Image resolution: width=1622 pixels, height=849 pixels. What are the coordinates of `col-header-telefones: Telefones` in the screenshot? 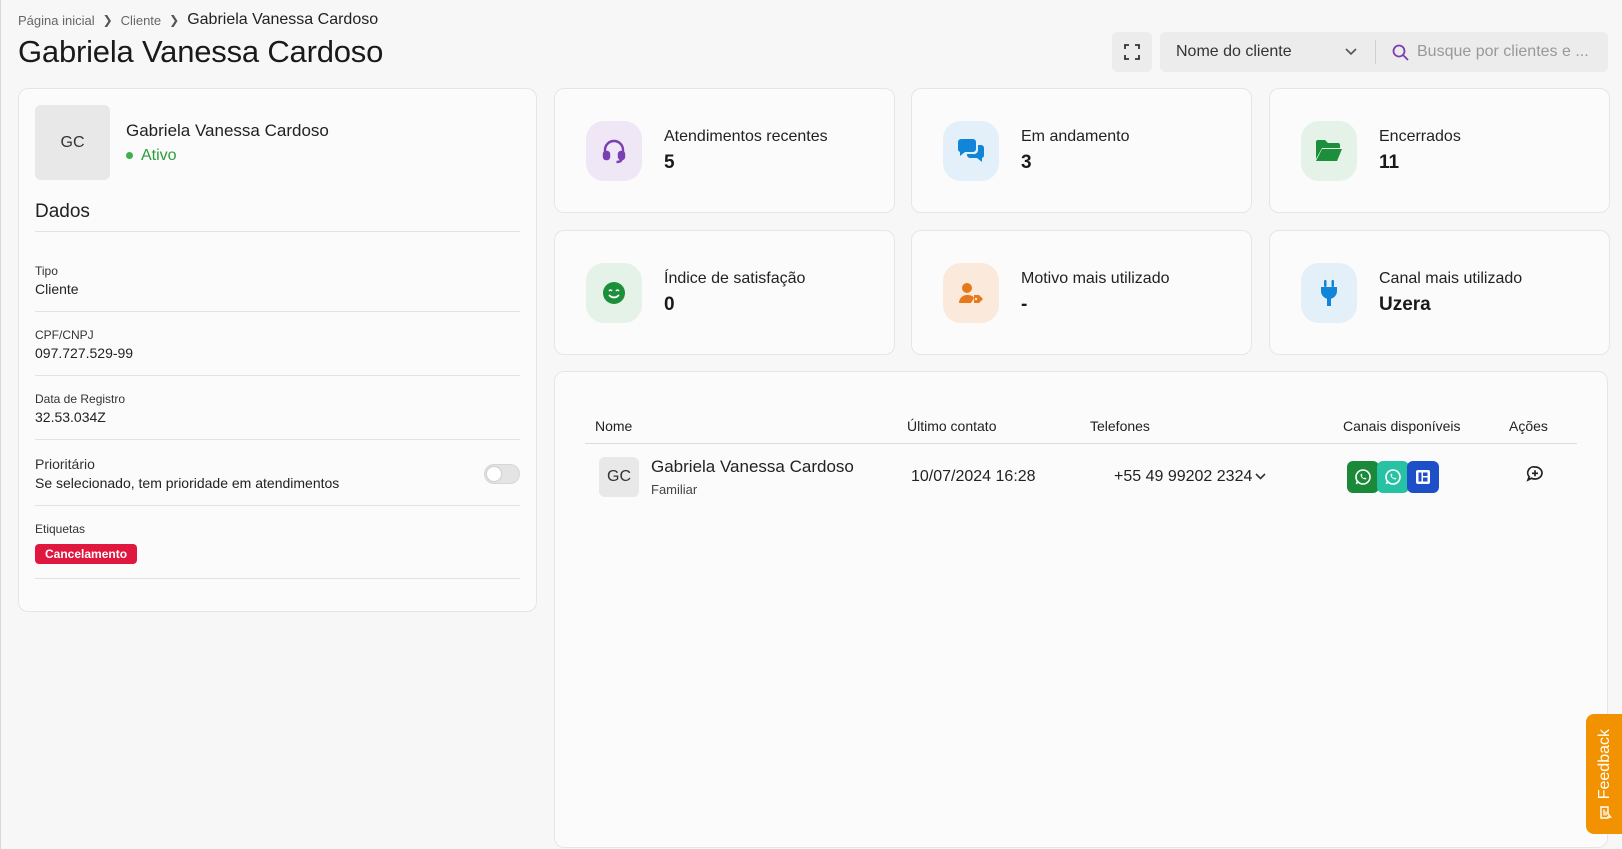 It's located at (1216, 426).